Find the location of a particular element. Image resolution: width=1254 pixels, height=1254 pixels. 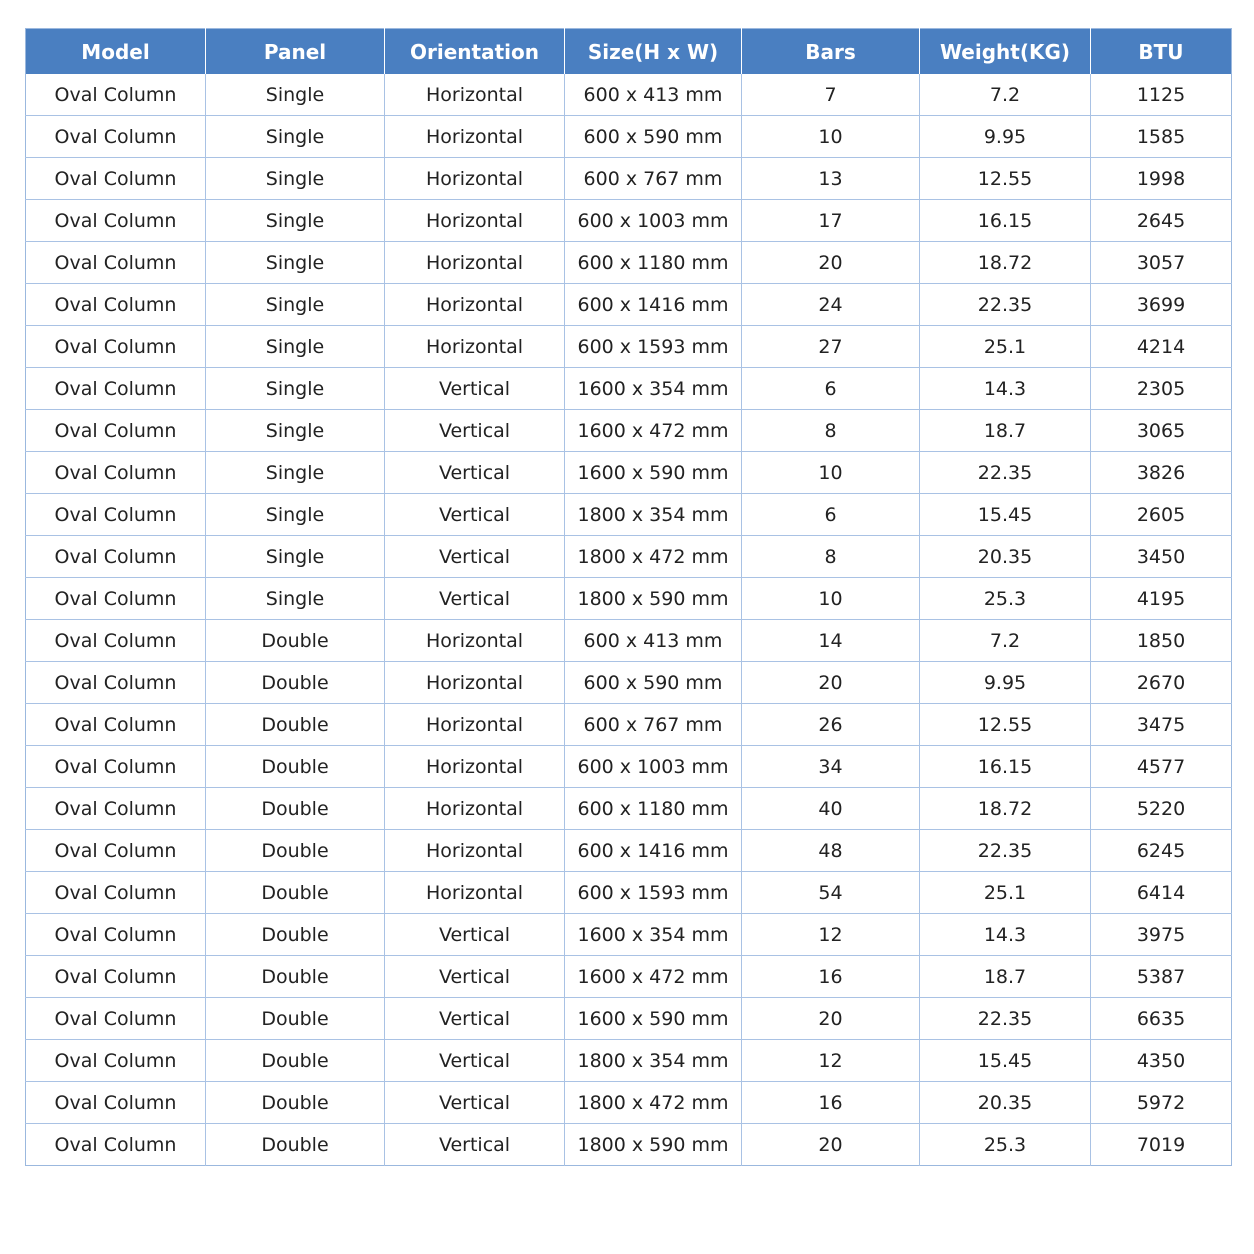

cell-btu: 3699 is located at coordinates (1161, 304).